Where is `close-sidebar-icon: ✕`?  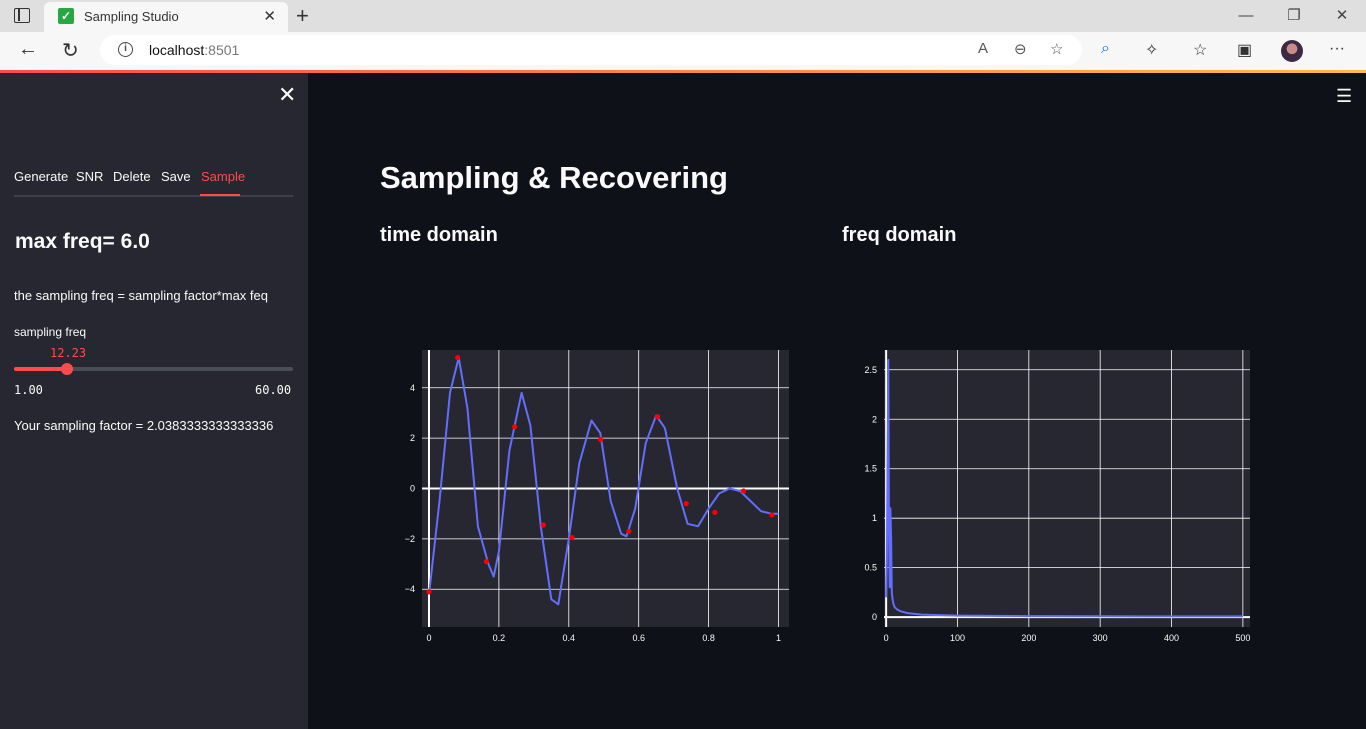 close-sidebar-icon: ✕ is located at coordinates (287, 95).